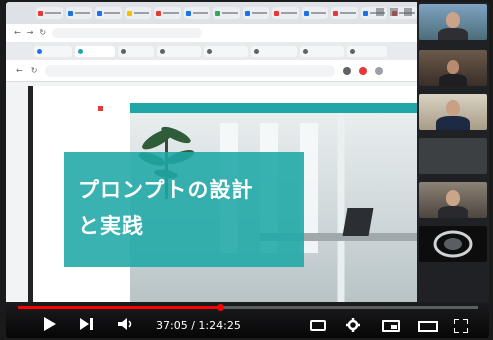 This screenshot has height=340, width=493. Describe the element at coordinates (353, 325) in the screenshot. I see `settings-gear-icon` at that location.